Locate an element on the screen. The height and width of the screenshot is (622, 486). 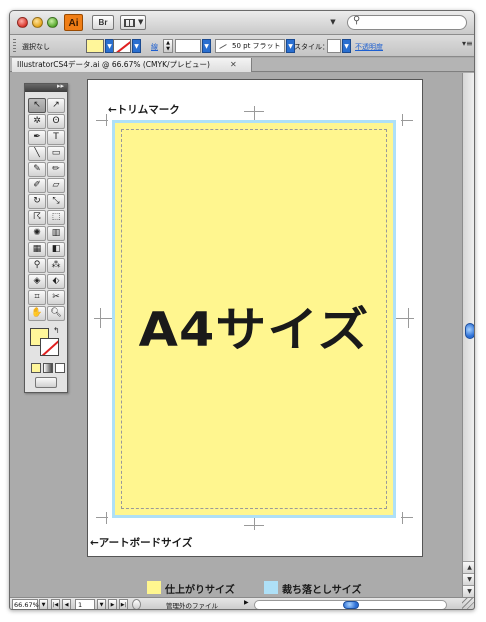
arrange-documents-button: ▼ is located at coordinates (133, 22).